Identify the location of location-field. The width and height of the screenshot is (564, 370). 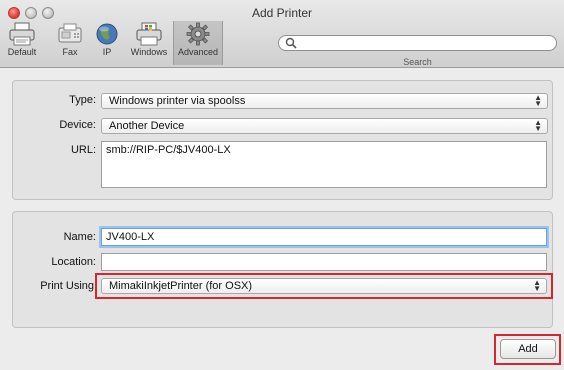
(324, 262).